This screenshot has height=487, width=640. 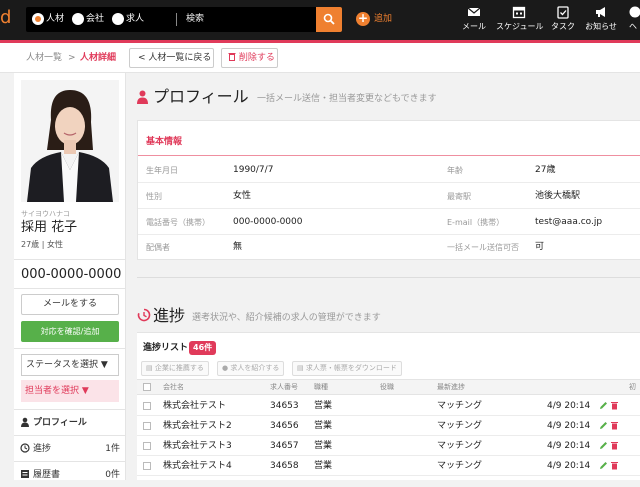 What do you see at coordinates (347, 368) in the screenshot?
I see `download-forms-button: ▤ 求人票・帳票をダウンロード` at bounding box center [347, 368].